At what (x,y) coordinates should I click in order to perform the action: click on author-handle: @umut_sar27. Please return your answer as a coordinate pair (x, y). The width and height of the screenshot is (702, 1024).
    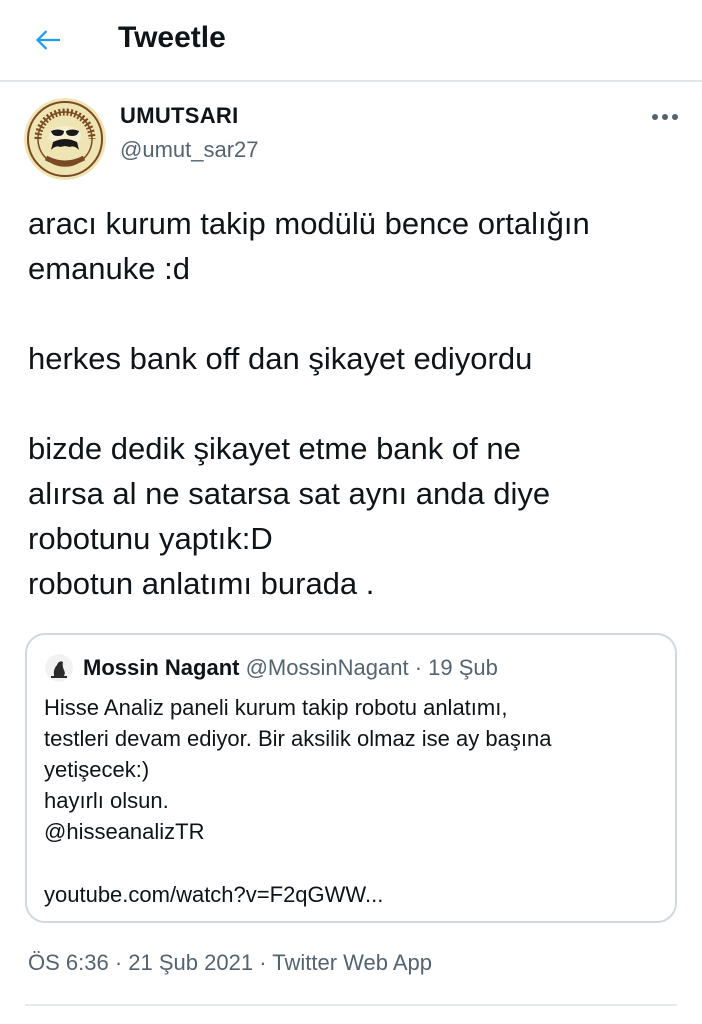
    Looking at the image, I should click on (189, 150).